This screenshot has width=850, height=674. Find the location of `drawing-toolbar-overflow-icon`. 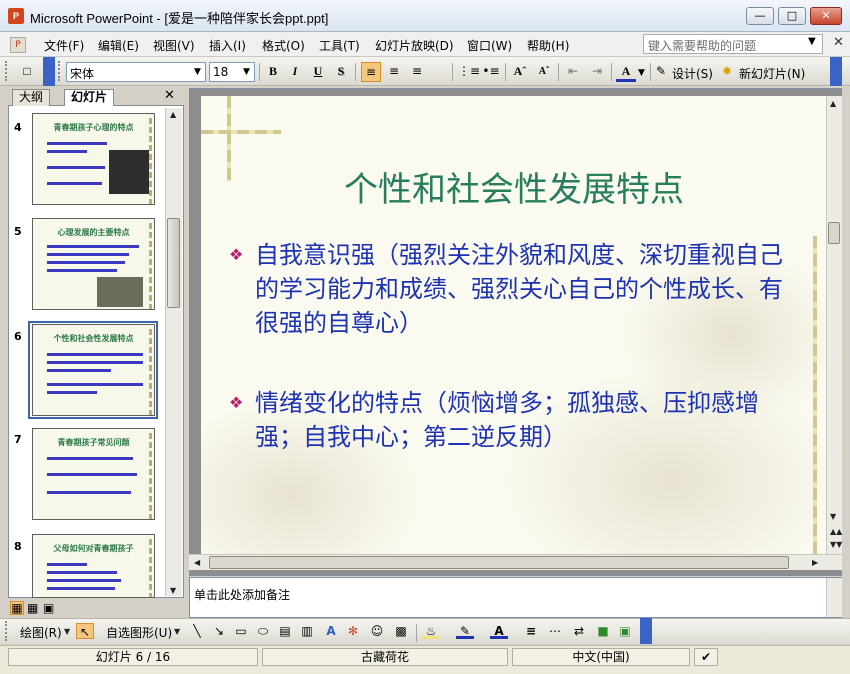

drawing-toolbar-overflow-icon is located at coordinates (646, 631).